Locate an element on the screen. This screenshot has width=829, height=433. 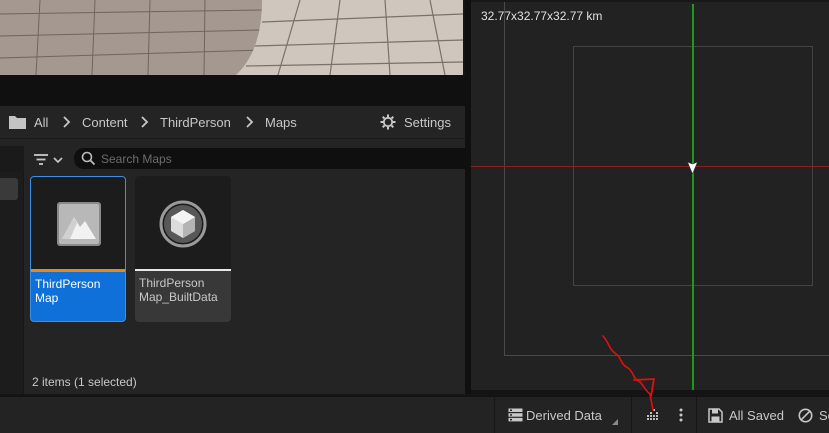
search-box is located at coordinates (269, 158).